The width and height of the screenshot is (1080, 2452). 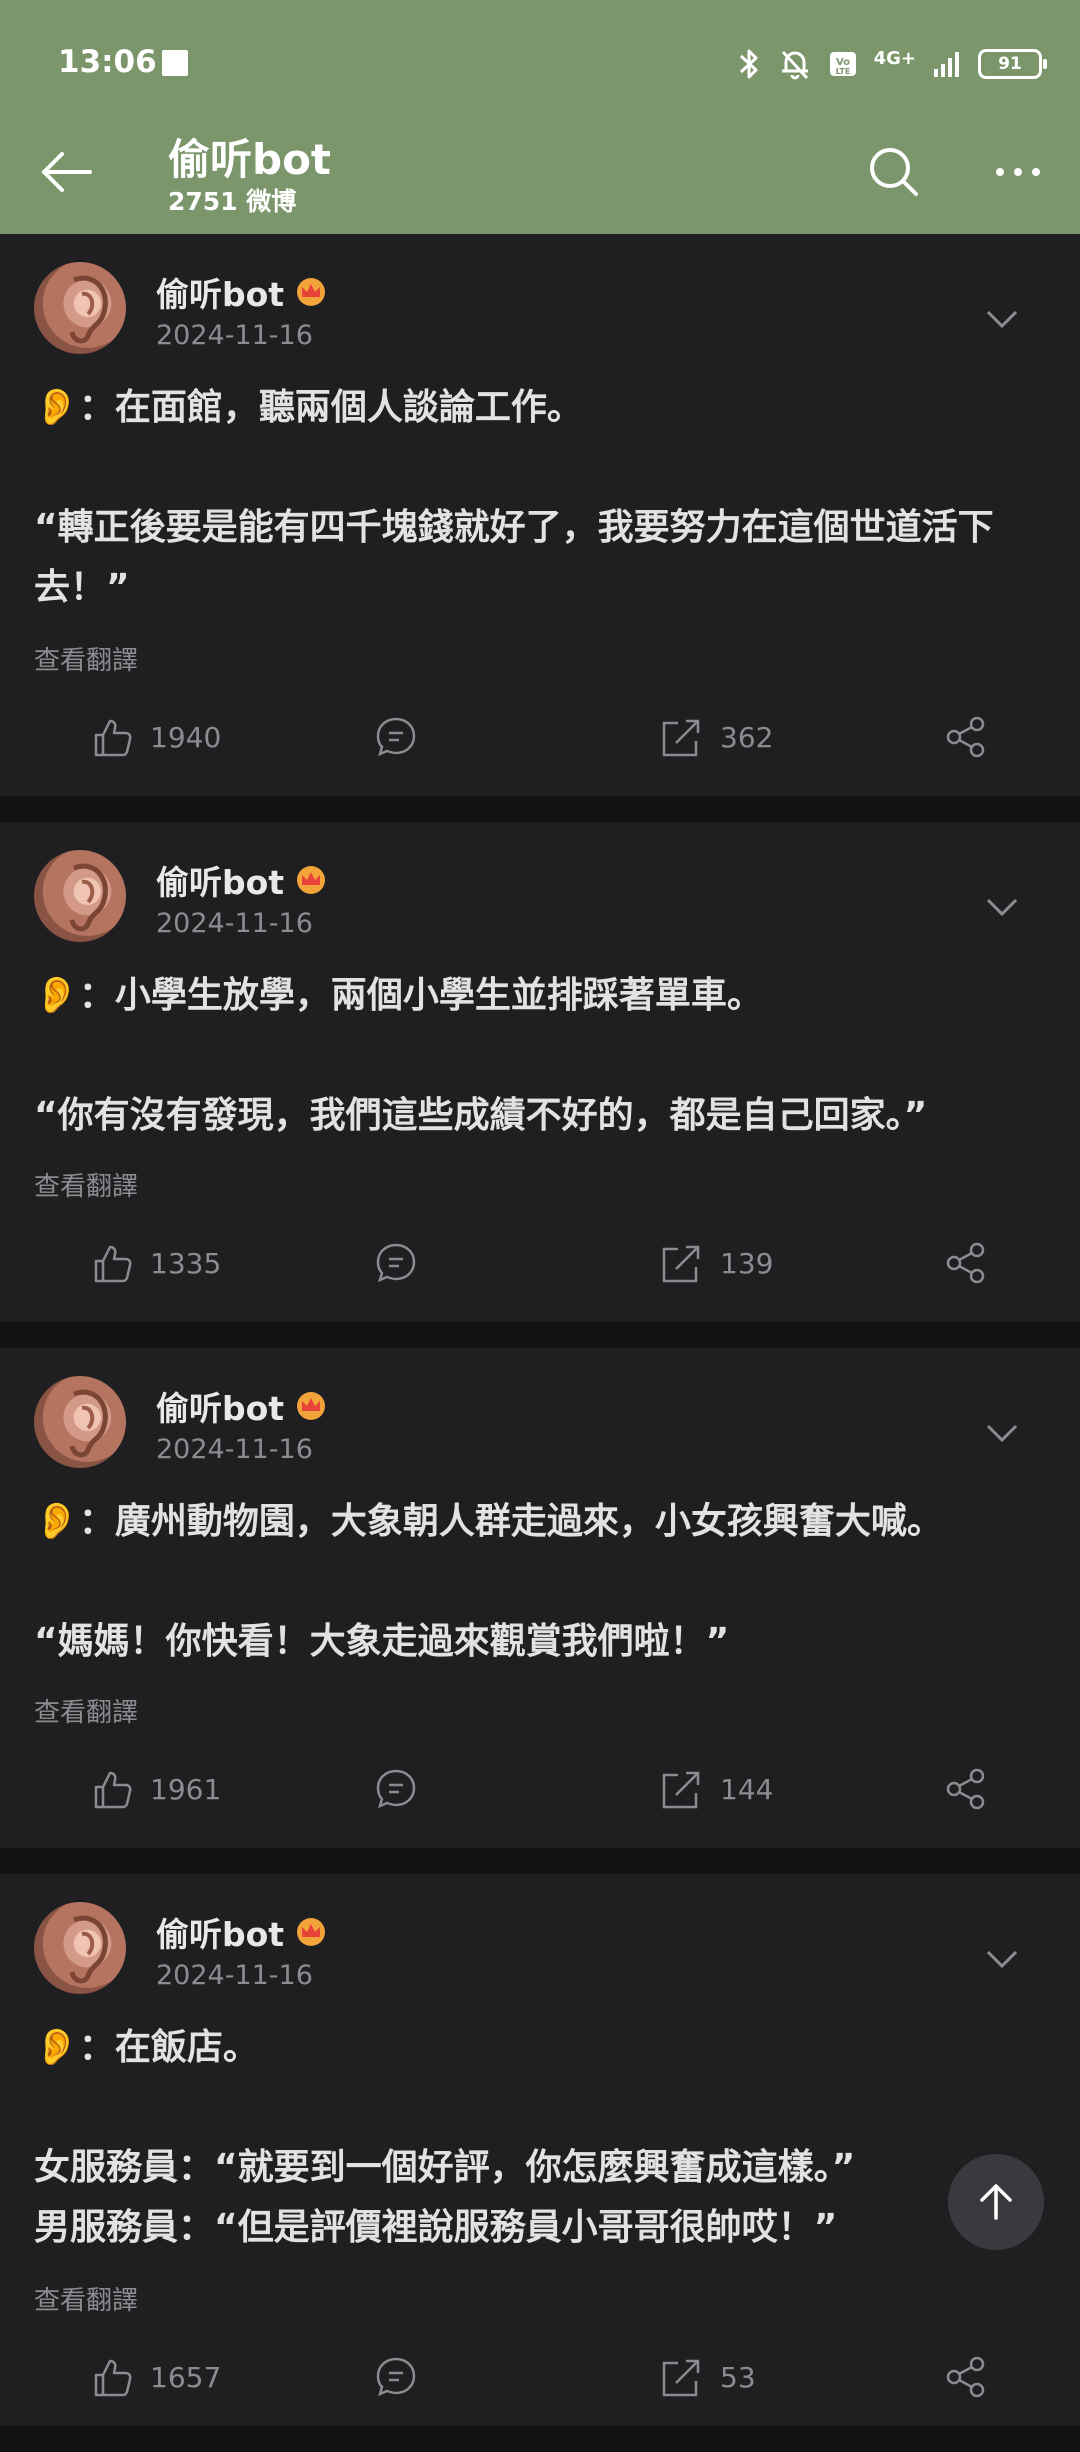 I want to click on repost-button: 144, so click(x=716, y=1789).